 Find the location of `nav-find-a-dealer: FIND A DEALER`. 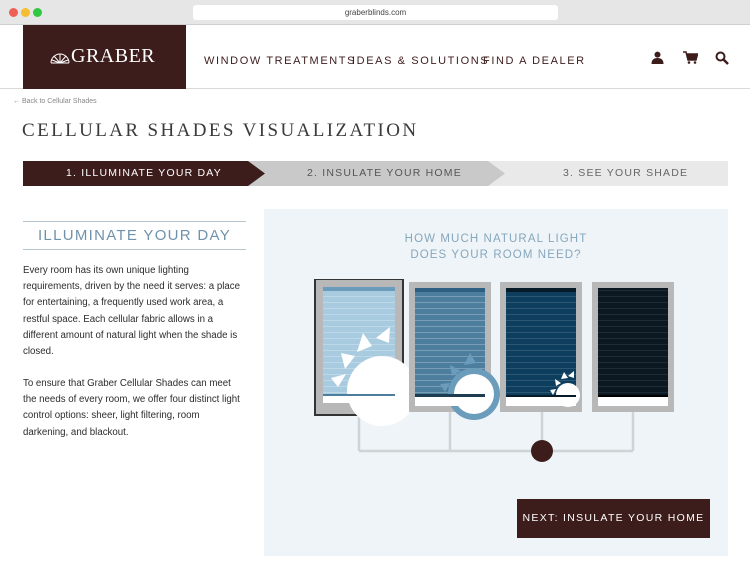

nav-find-a-dealer: FIND A DEALER is located at coordinates (534, 61).